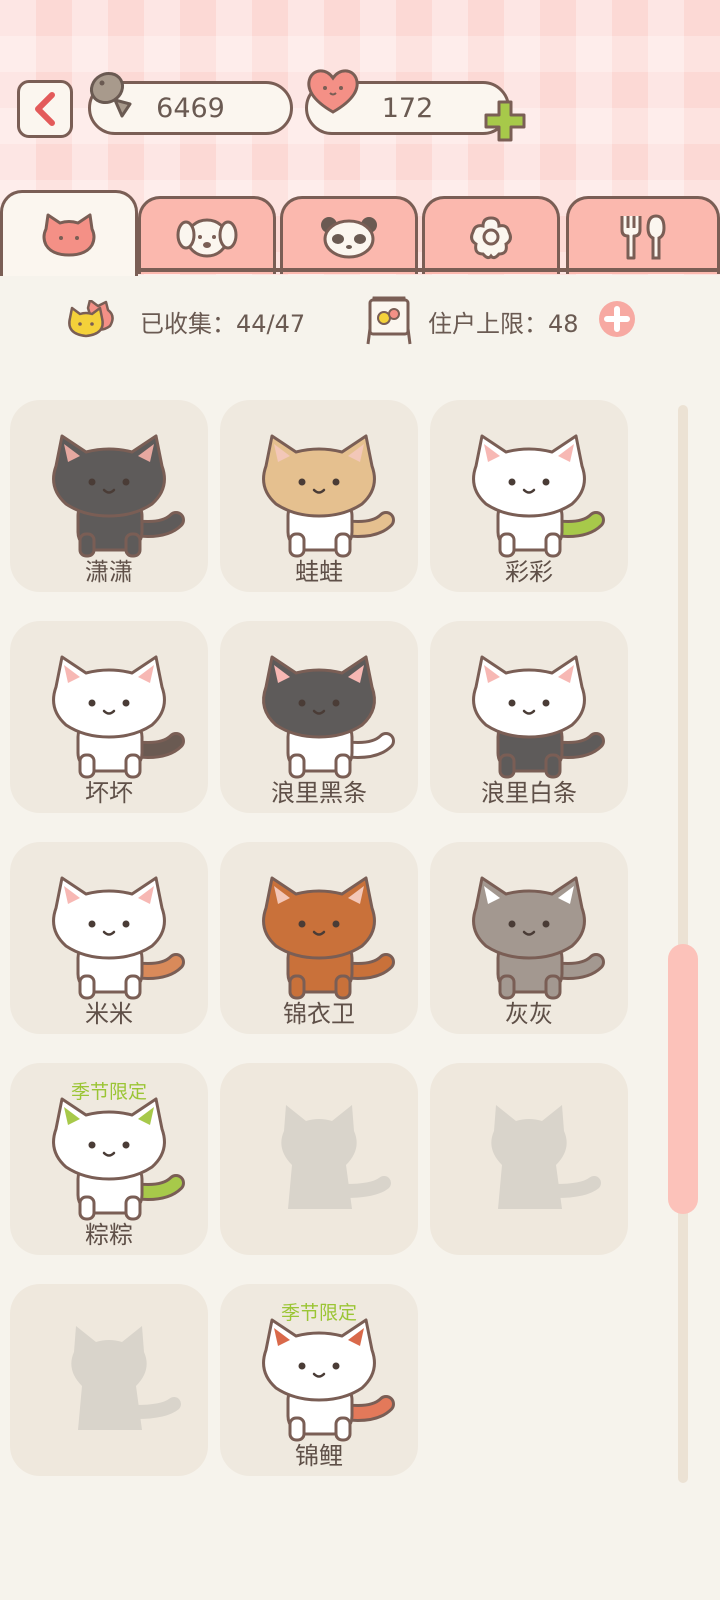 Image resolution: width=720 pixels, height=1600 pixels. What do you see at coordinates (109, 793) in the screenshot?
I see `cat-name: 坏坏` at bounding box center [109, 793].